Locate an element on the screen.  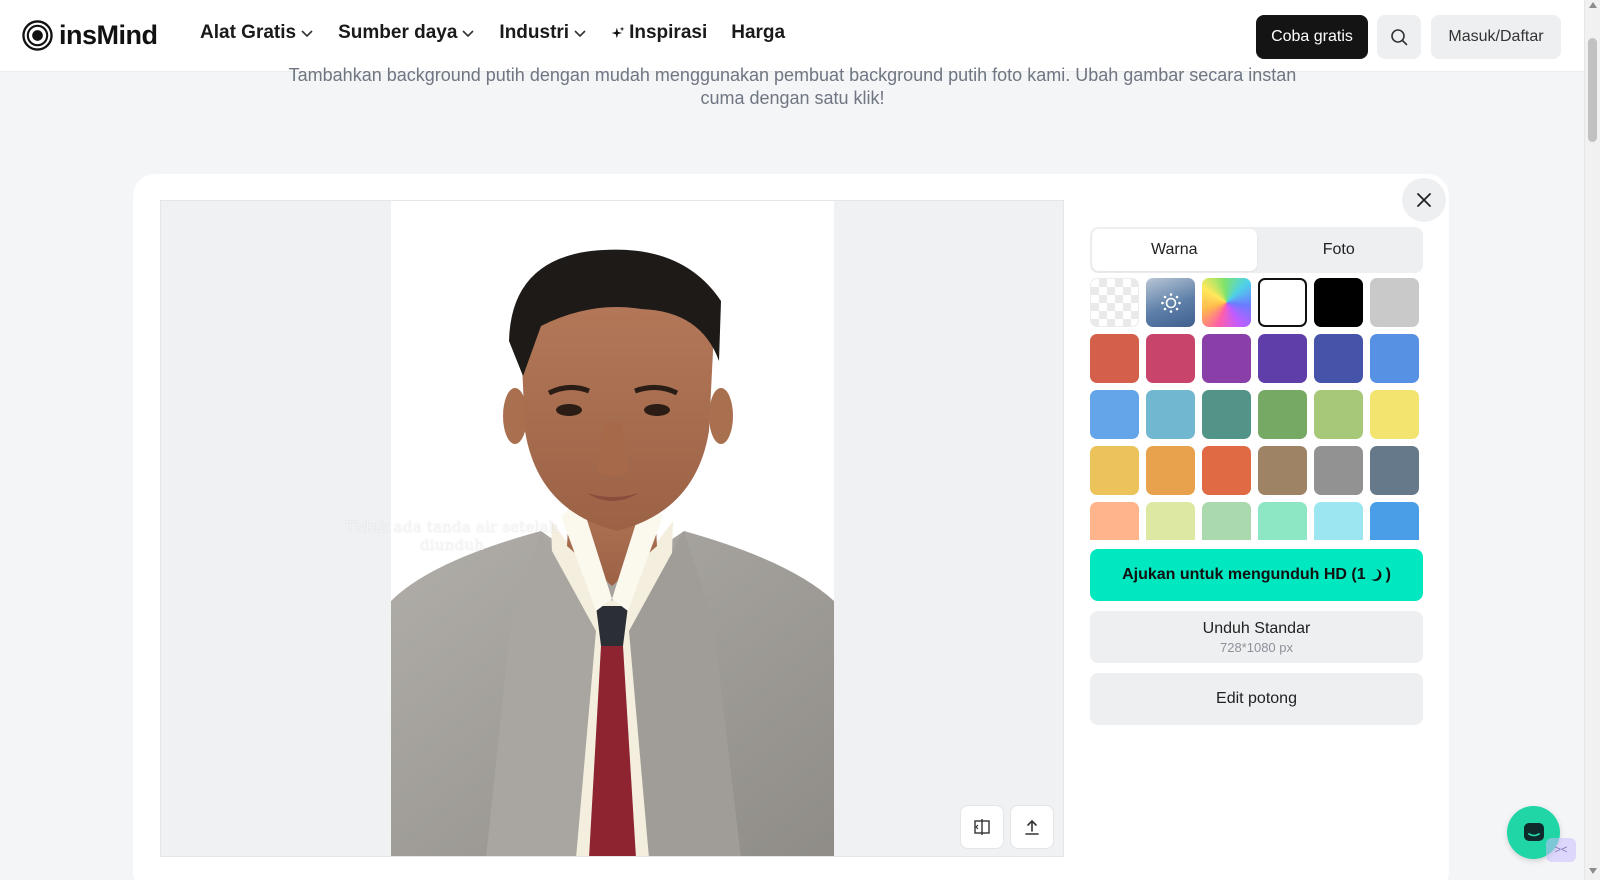
search-icon is located at coordinates (1399, 37).